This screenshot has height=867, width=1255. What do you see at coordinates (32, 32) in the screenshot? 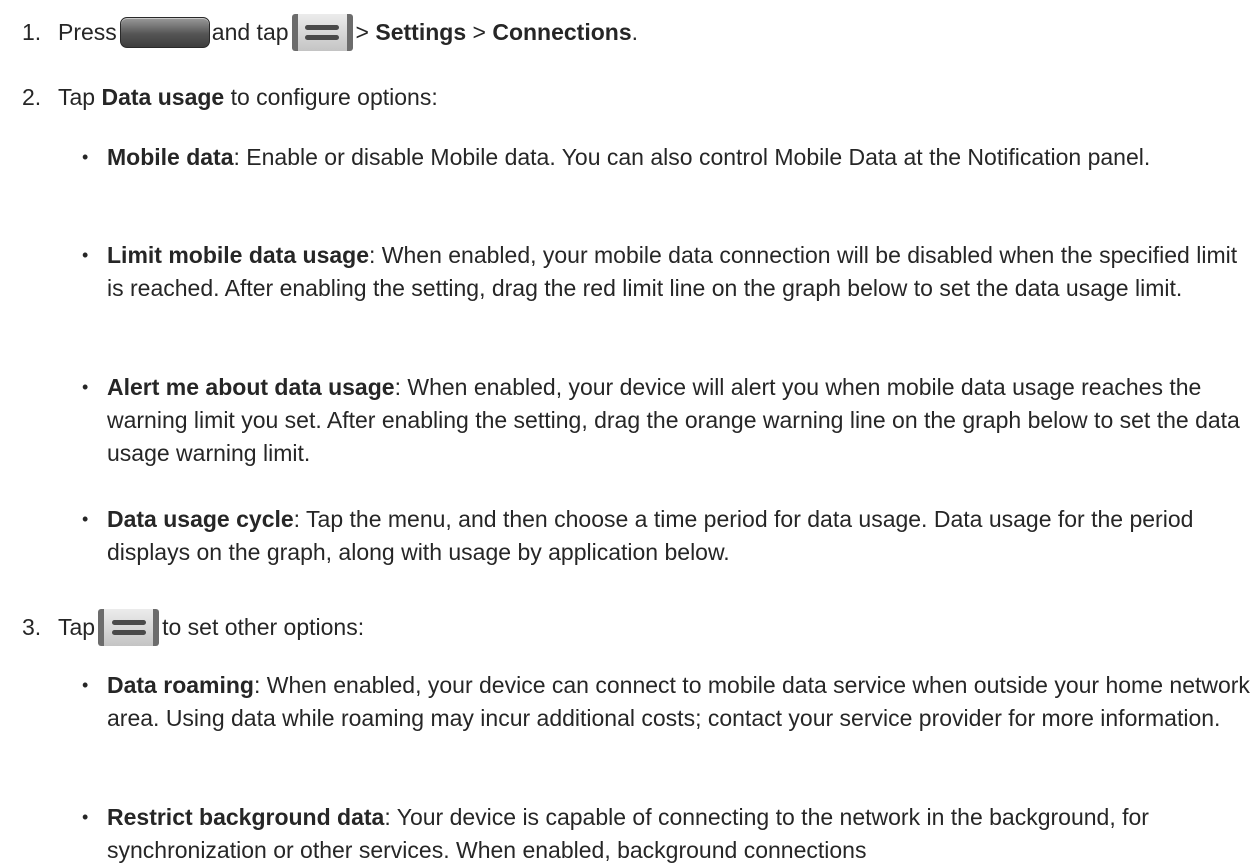
I see `step-number: 1.` at bounding box center [32, 32].